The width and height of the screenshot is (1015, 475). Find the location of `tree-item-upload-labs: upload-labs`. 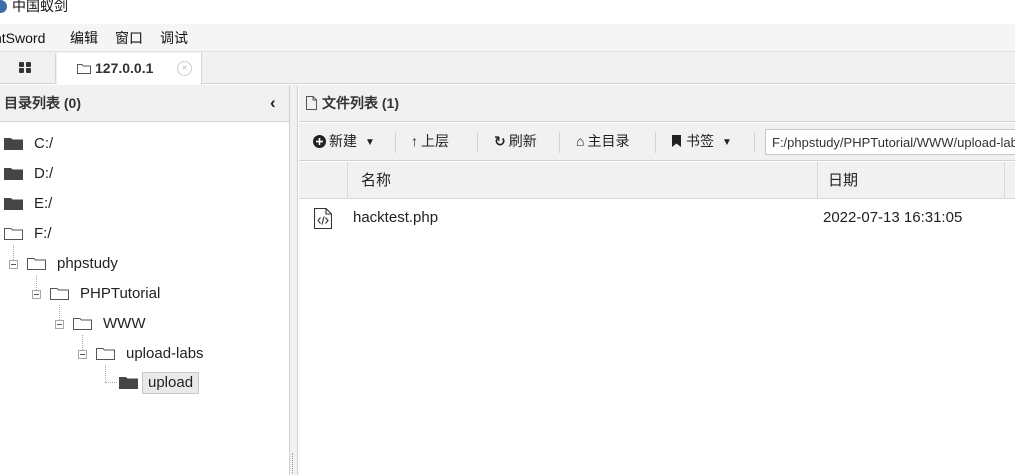

tree-item-upload-labs: upload-labs is located at coordinates (130, 354).